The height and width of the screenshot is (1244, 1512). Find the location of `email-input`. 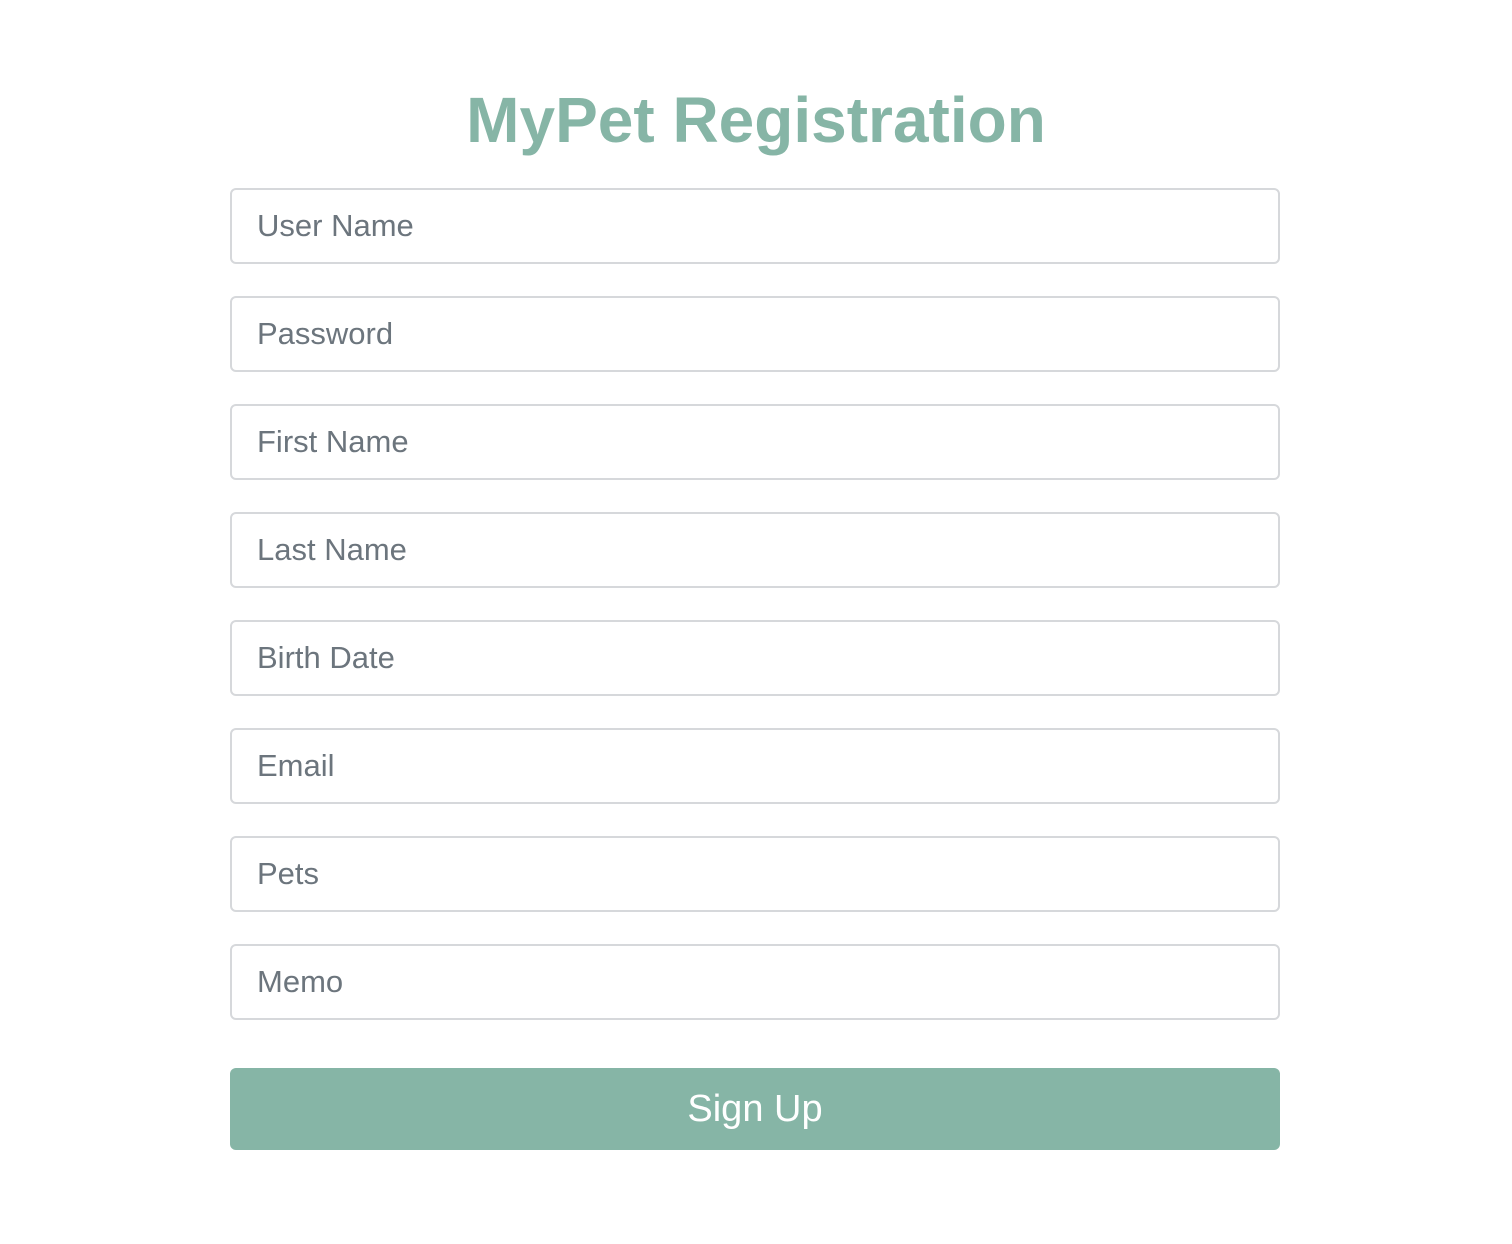

email-input is located at coordinates (755, 766).